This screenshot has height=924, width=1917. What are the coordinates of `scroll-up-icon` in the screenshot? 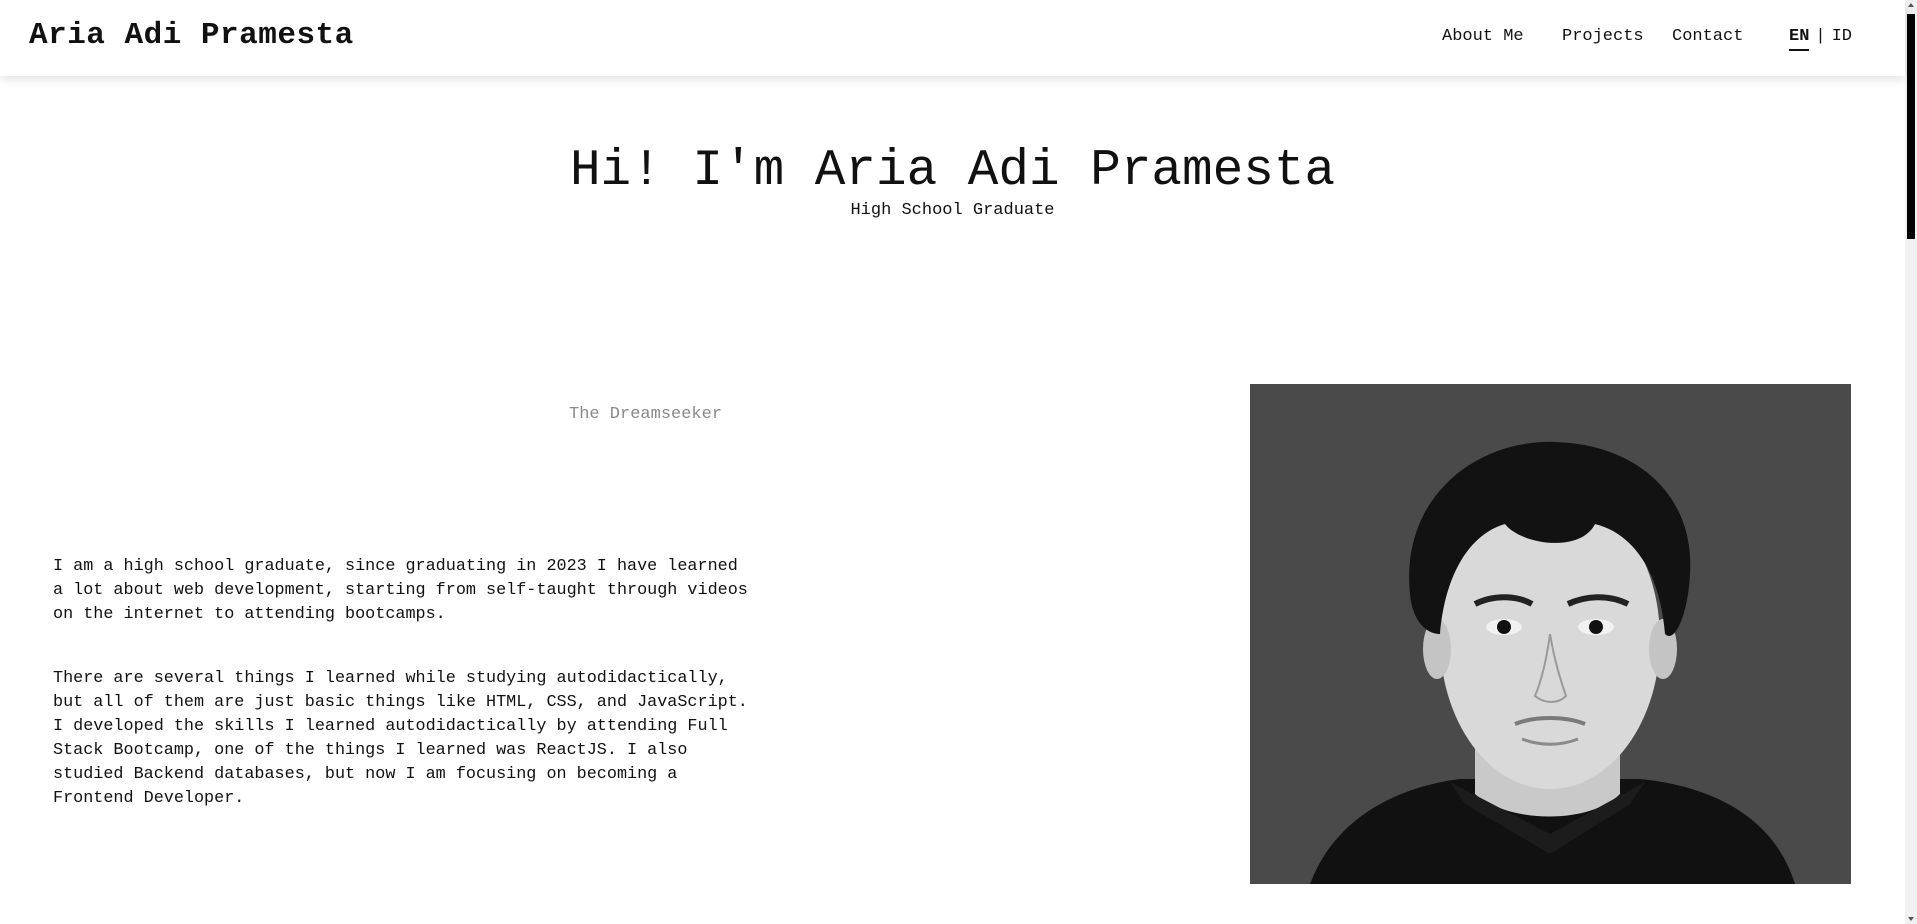 It's located at (1911, 5).